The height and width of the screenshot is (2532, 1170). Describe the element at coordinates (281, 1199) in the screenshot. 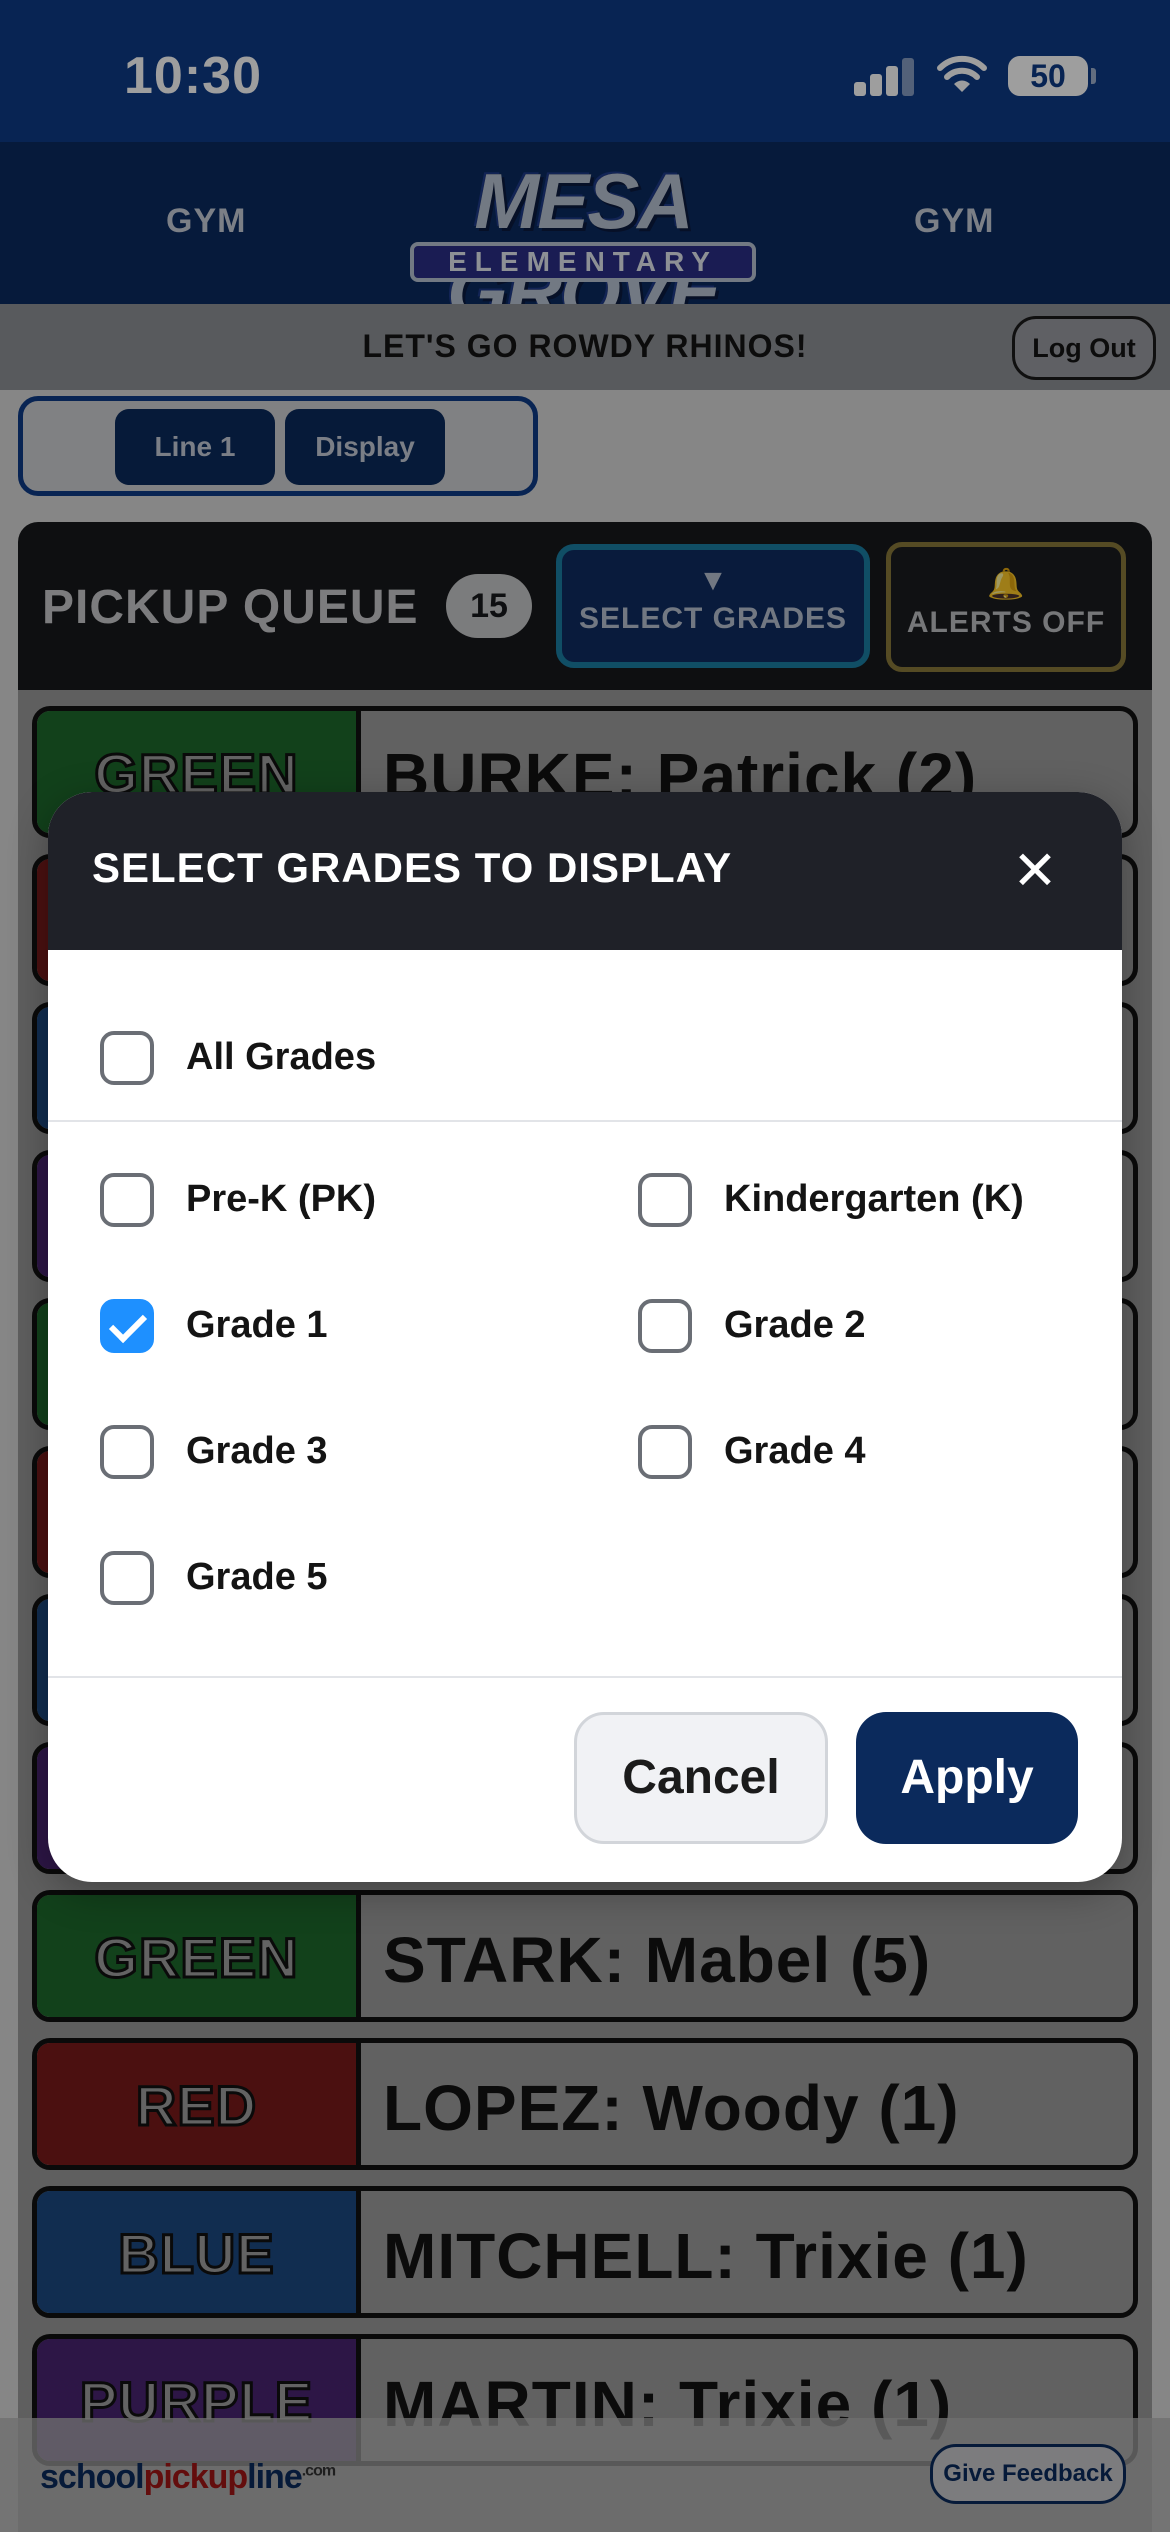

I see `checkbox-label: Pre-K (PK)` at that location.